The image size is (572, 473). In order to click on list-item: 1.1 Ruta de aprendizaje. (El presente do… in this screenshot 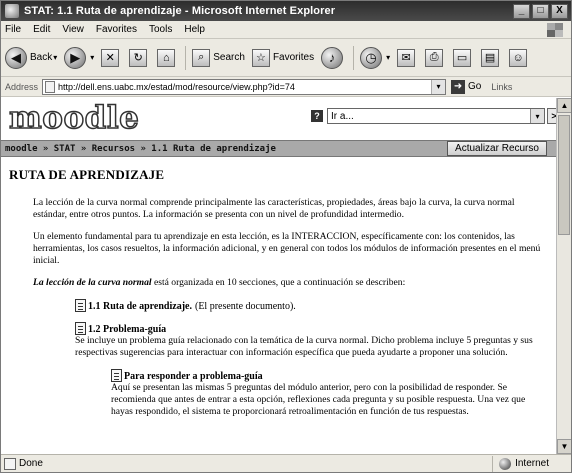, I will do `click(311, 305)`.